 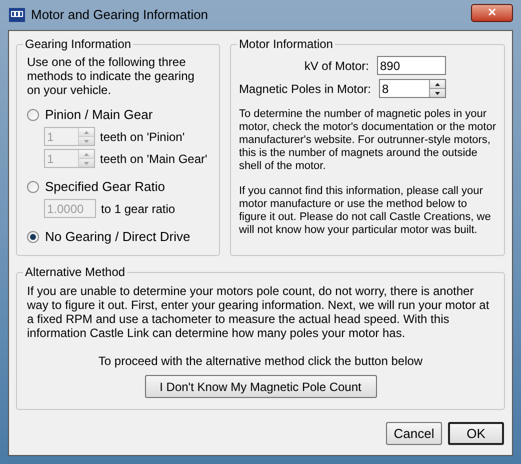 I want to click on cancel-button: Cancel, so click(x=414, y=433).